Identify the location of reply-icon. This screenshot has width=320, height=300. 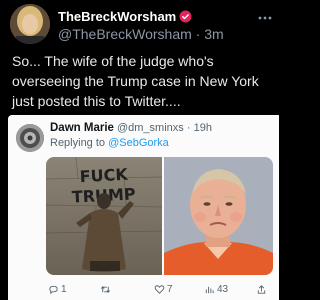
(53, 289).